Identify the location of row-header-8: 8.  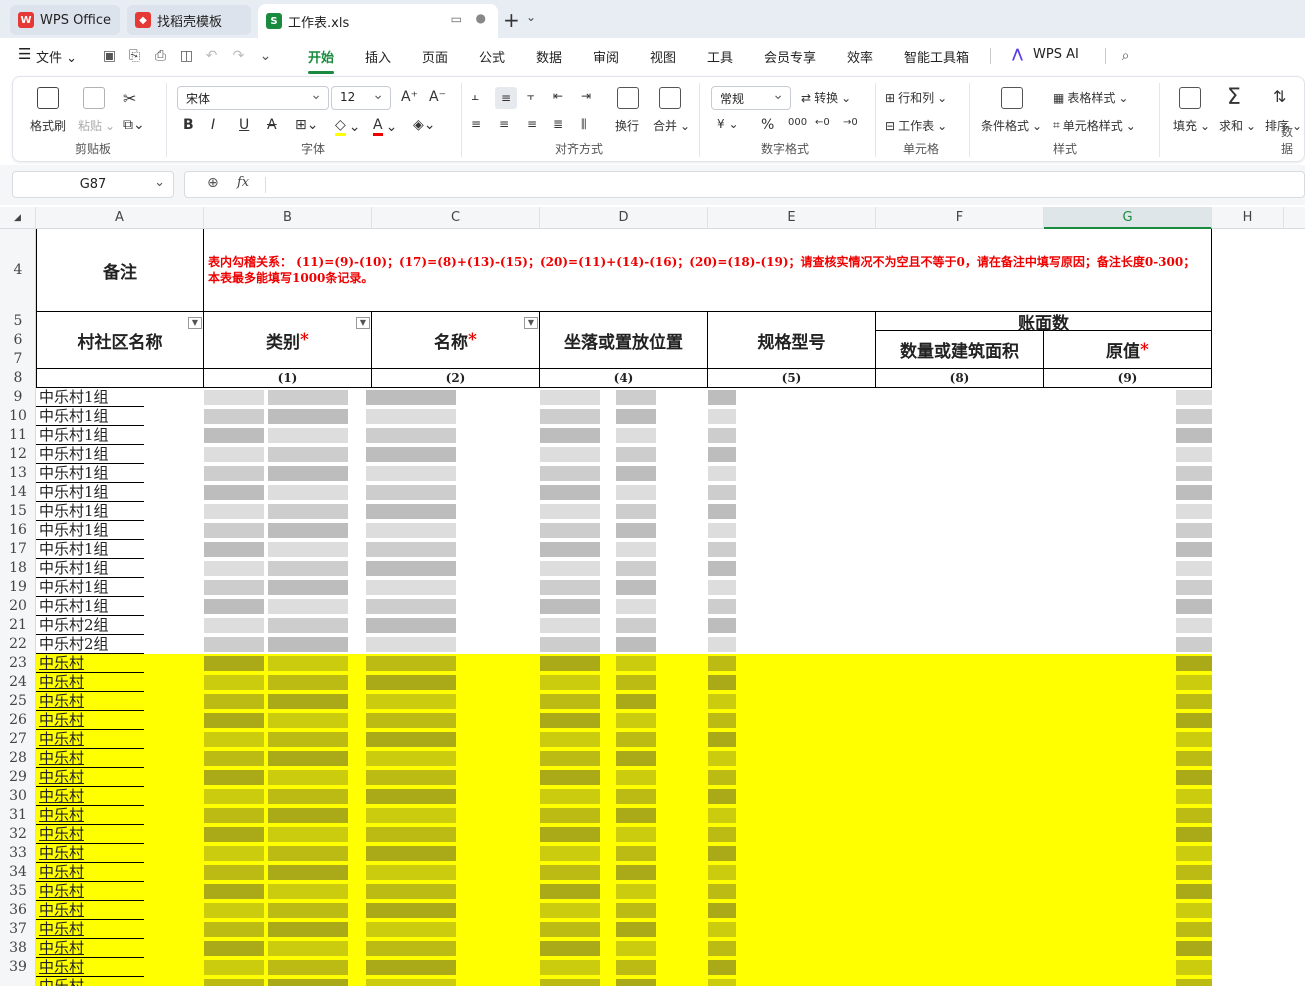
(18, 378).